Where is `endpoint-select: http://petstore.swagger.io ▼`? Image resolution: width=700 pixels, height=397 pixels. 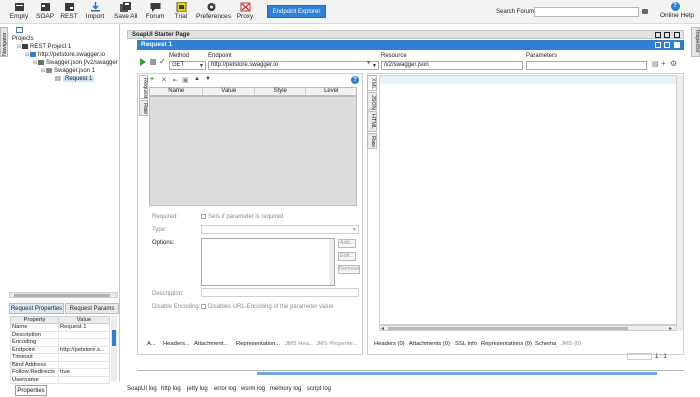
endpoint-select: http://petstore.swagger.io ▼ is located at coordinates (293, 65).